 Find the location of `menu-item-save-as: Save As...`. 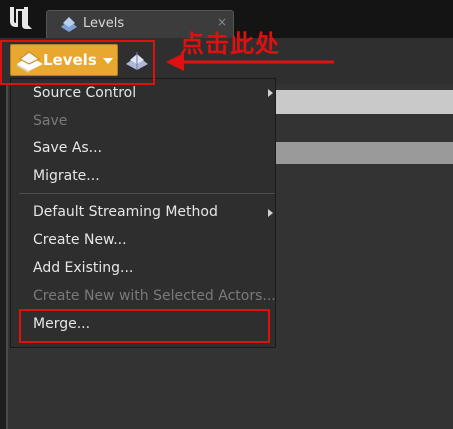

menu-item-save-as: Save As... is located at coordinates (67, 148).